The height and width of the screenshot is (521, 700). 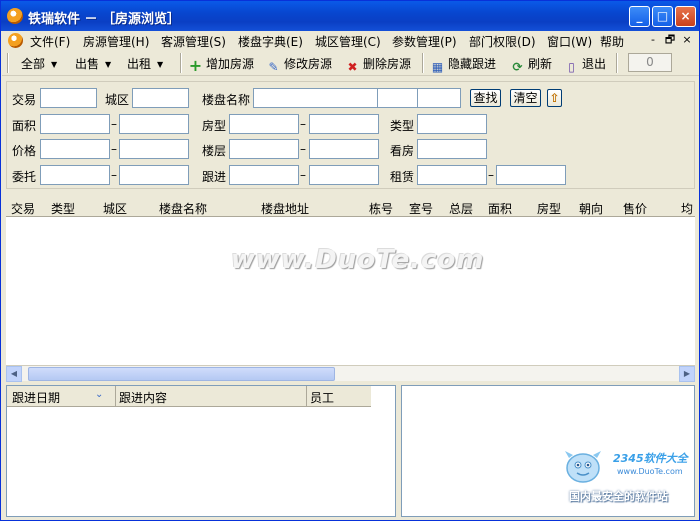 What do you see at coordinates (75, 149) in the screenshot?
I see `price-min-input` at bounding box center [75, 149].